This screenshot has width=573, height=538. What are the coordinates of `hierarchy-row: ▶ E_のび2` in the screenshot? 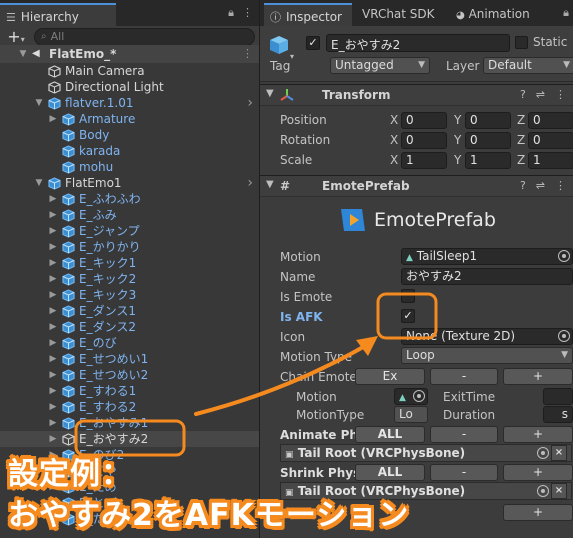 It's located at (129, 455).